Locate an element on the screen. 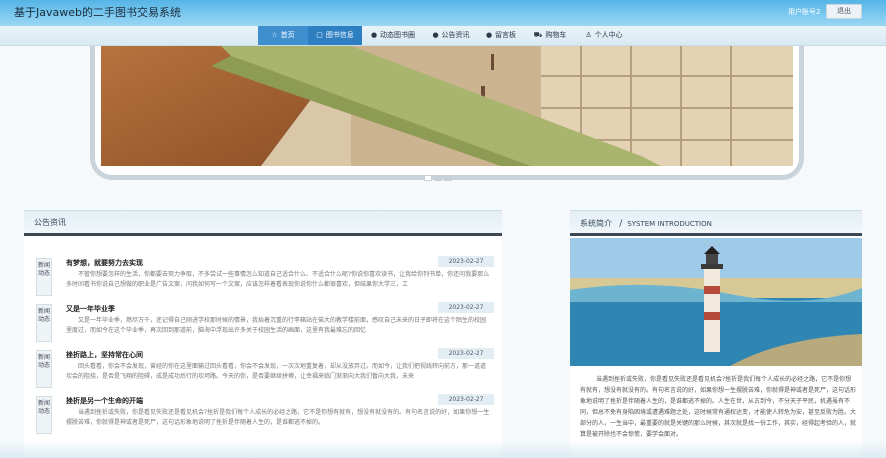  logout-button: 退出 is located at coordinates (844, 11).